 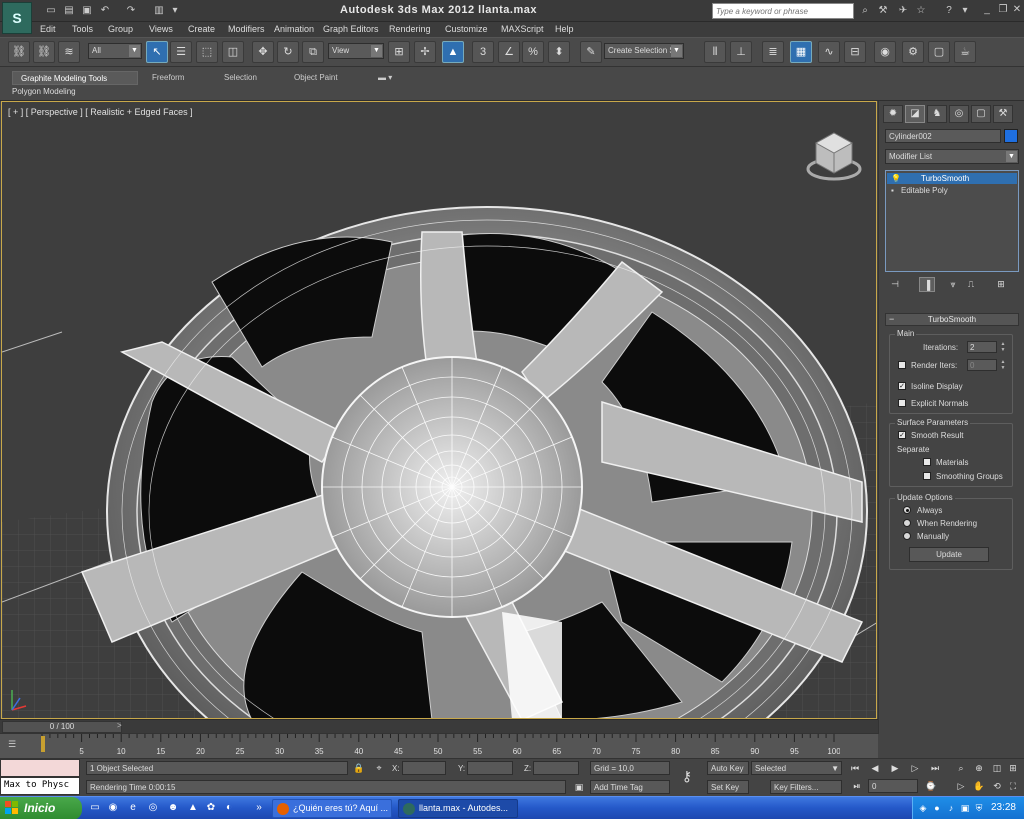 I want to click on lock-selection-icon: 🔒, so click(x=359, y=768).